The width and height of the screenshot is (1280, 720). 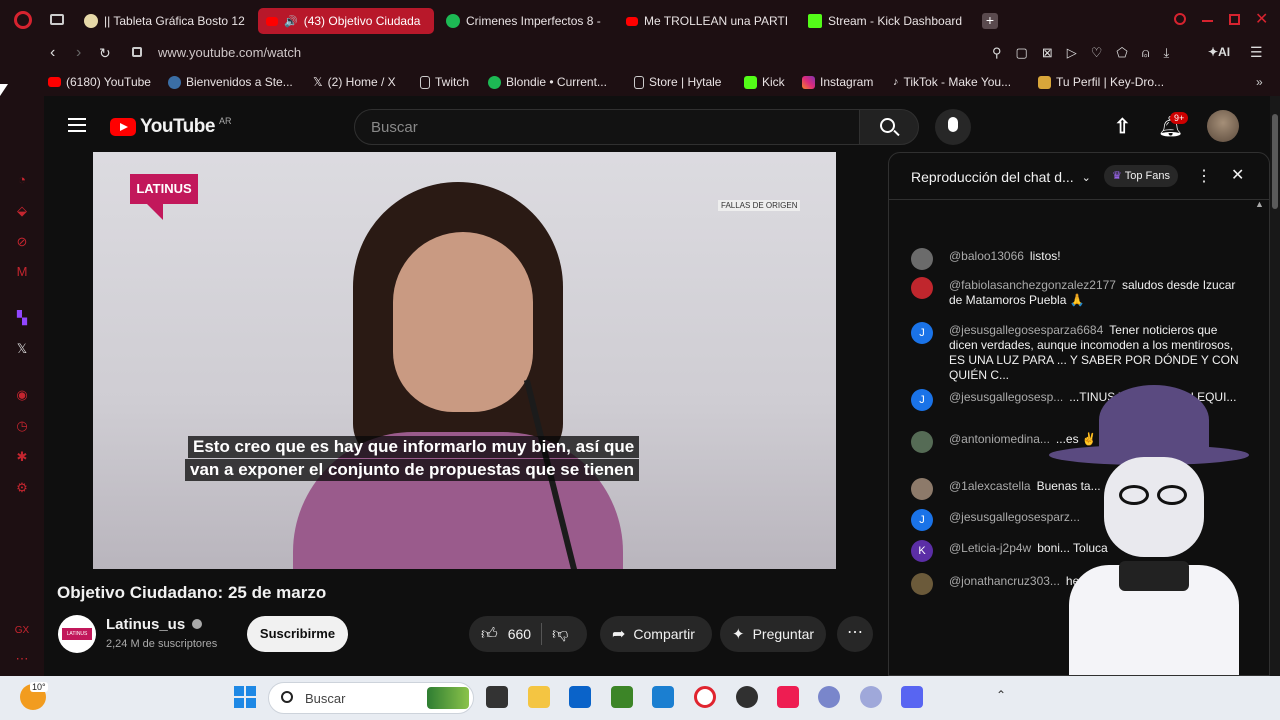 What do you see at coordinates (764, 82) in the screenshot?
I see `bookmark-kick: Kick` at bounding box center [764, 82].